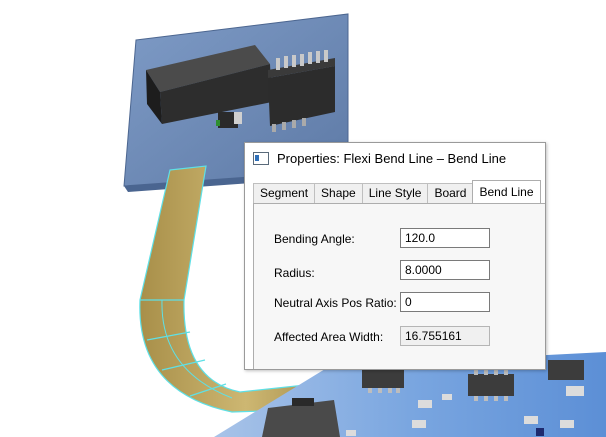 This screenshot has height=437, width=606. I want to click on tab-line-style: Line Style, so click(395, 193).